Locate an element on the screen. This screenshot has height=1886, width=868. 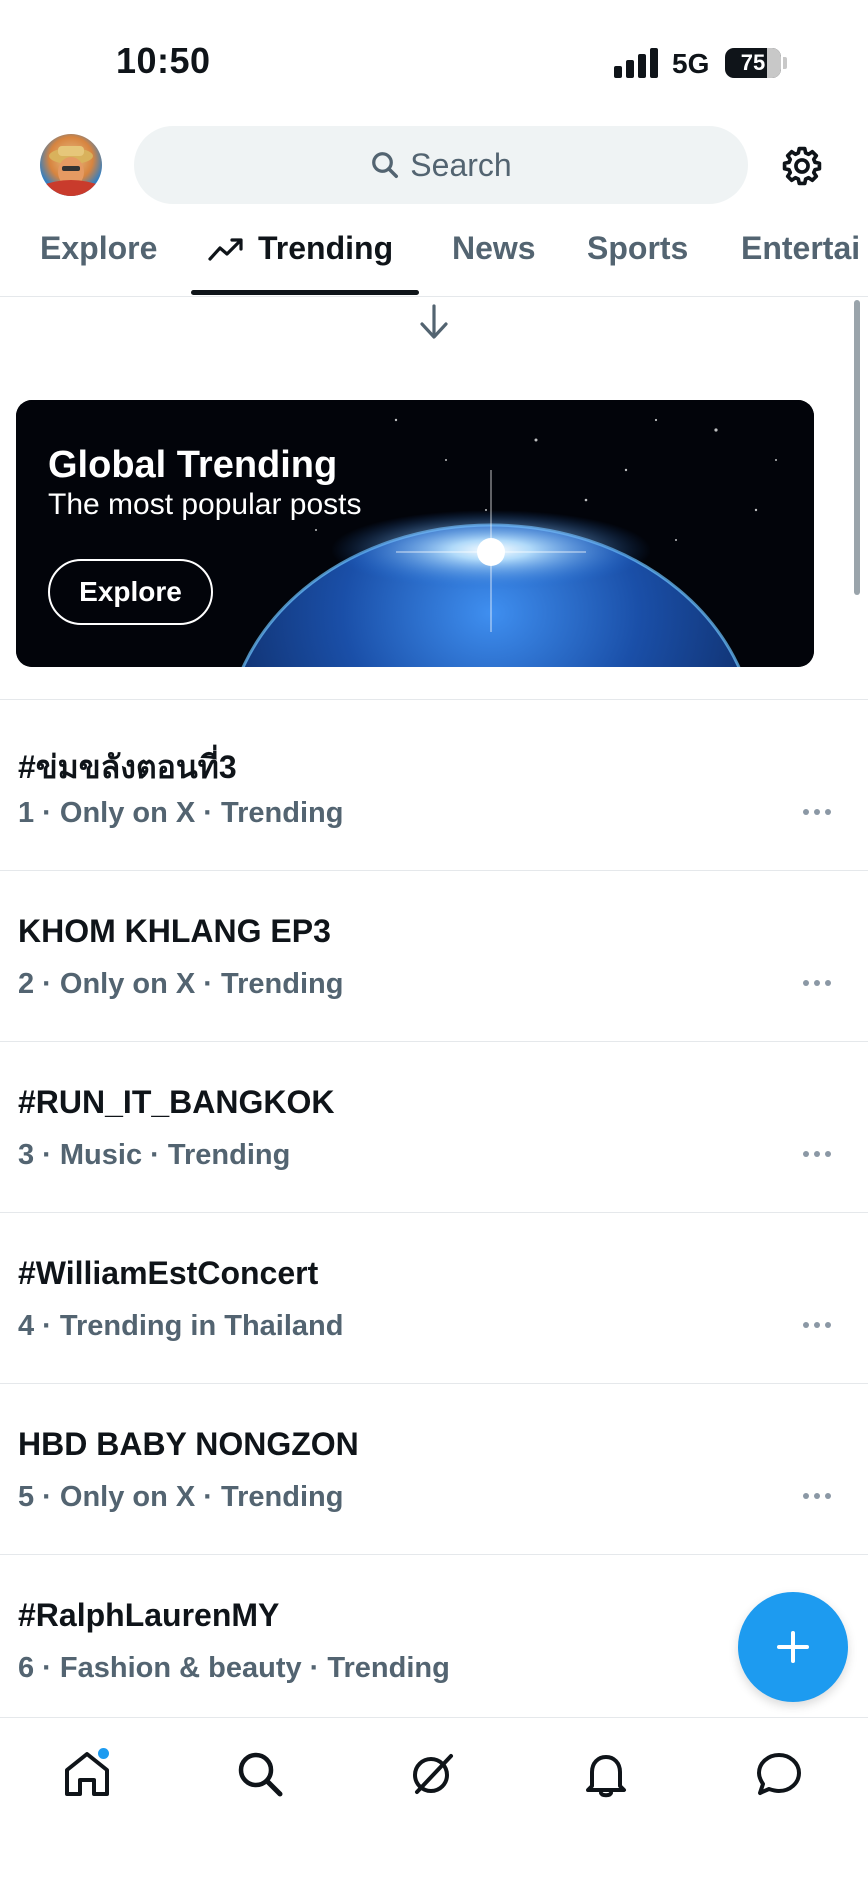
search-placeholder: Search is located at coordinates (461, 164).